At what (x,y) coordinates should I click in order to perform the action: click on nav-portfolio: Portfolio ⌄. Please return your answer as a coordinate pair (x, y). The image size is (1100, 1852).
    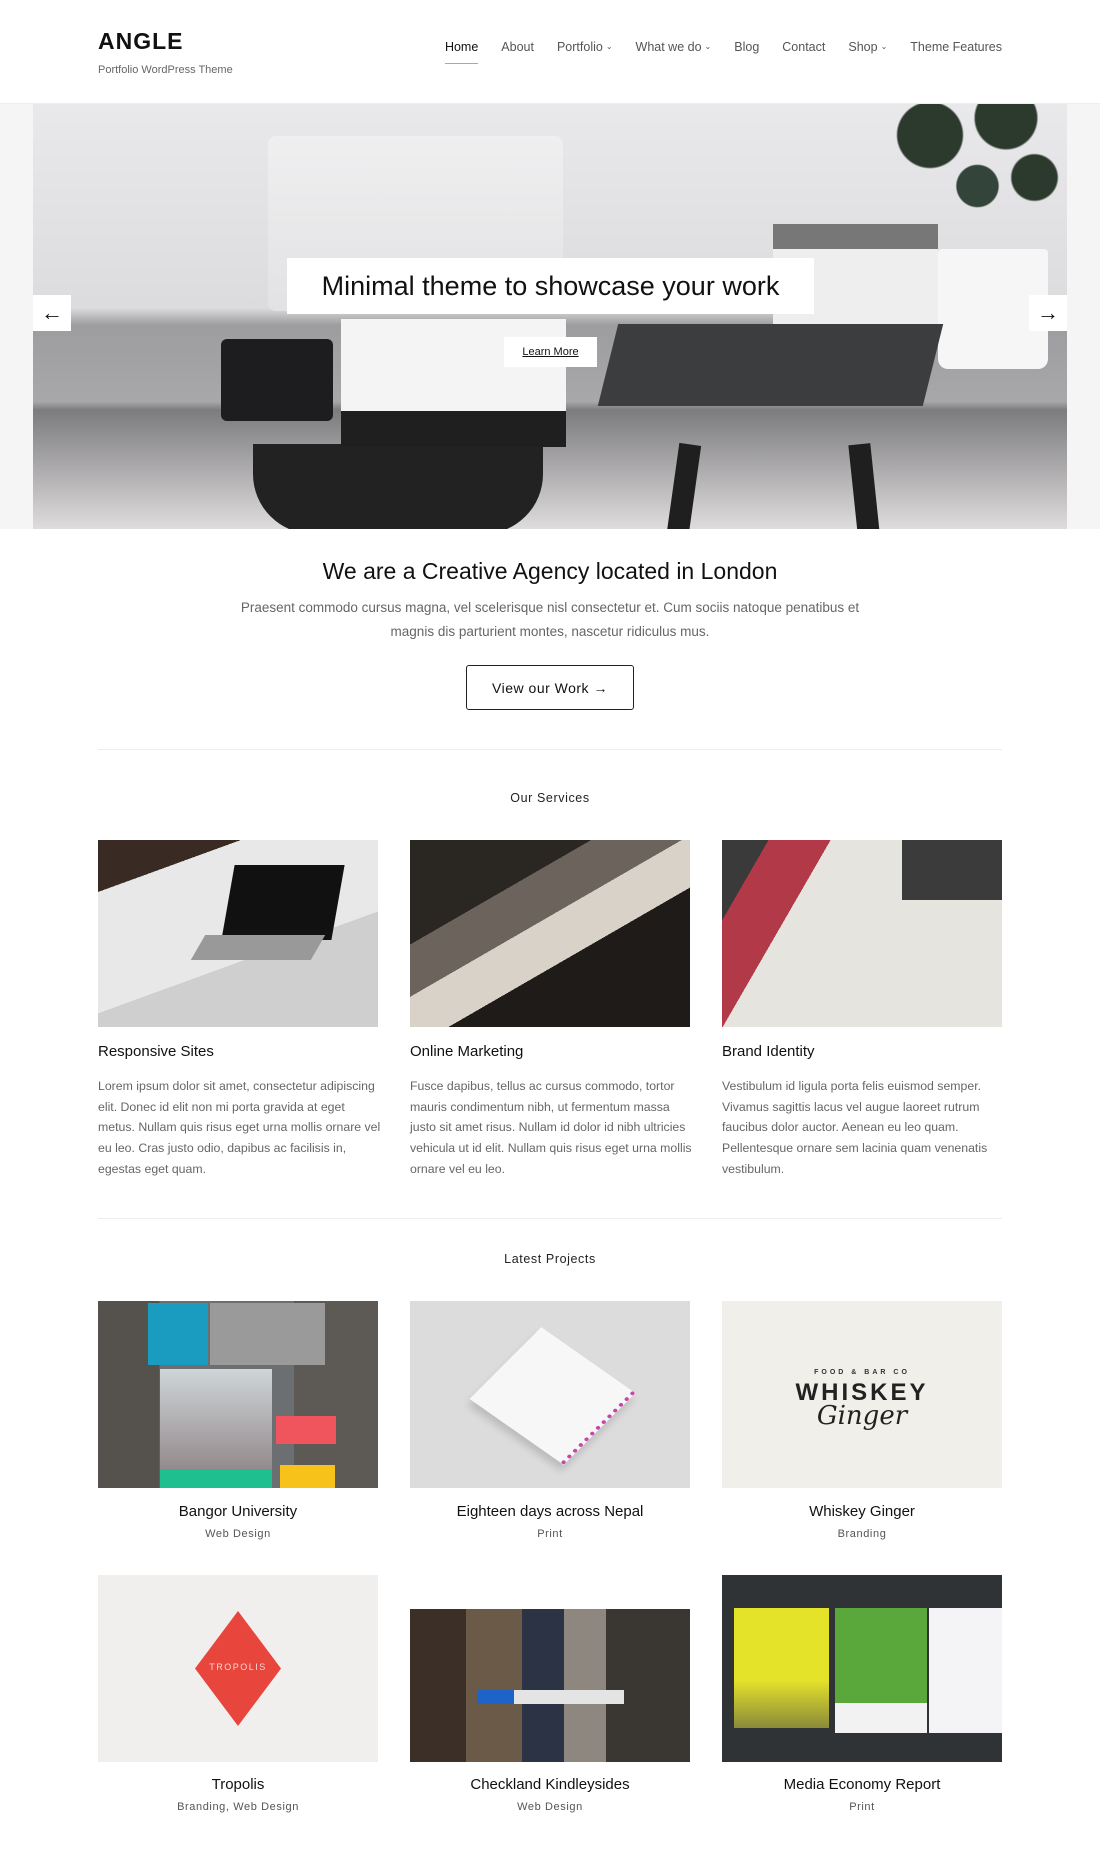
    Looking at the image, I should click on (585, 47).